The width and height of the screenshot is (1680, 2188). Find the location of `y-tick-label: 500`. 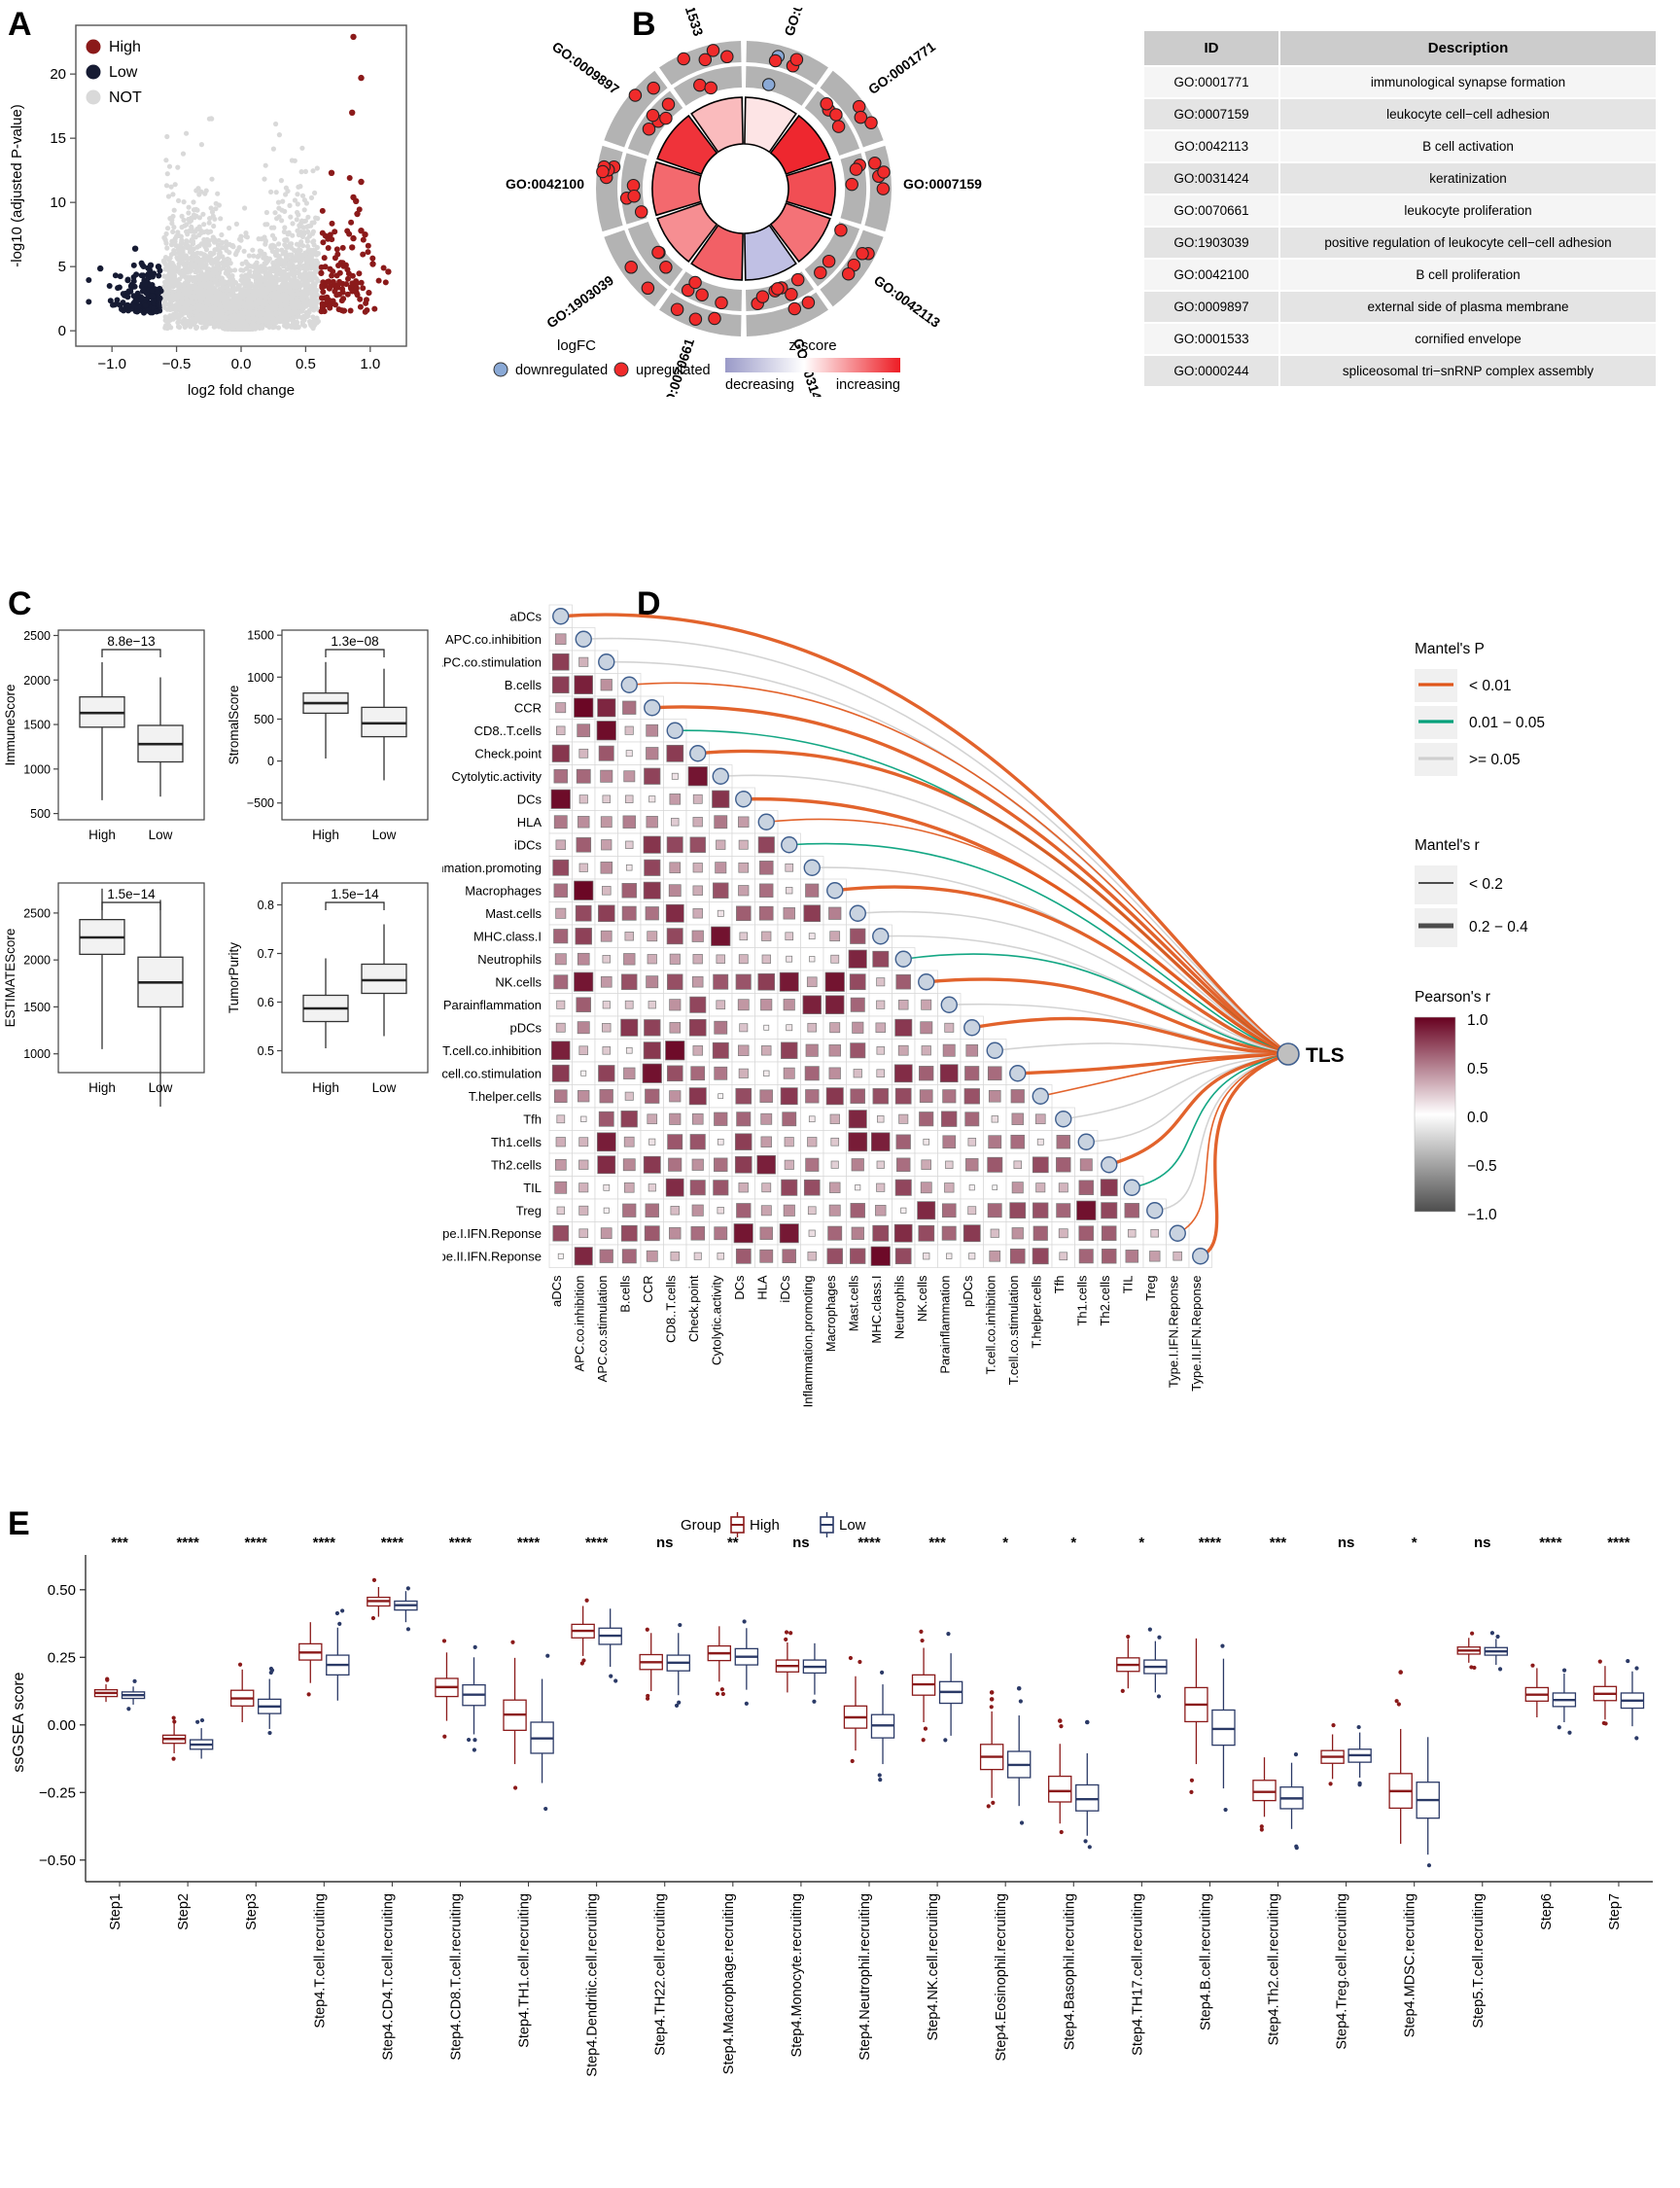

y-tick-label: 500 is located at coordinates (40, 814).